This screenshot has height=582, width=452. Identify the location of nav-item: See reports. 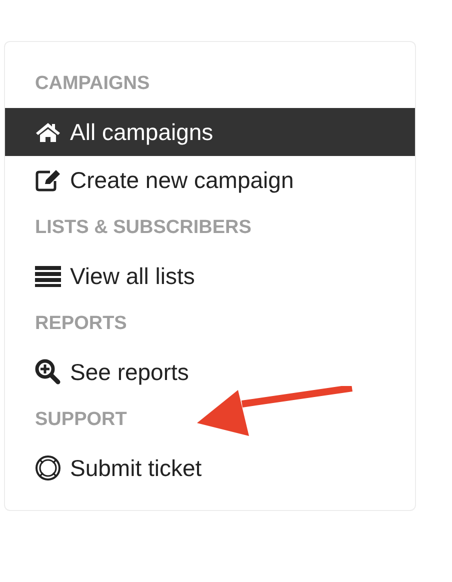
(210, 372).